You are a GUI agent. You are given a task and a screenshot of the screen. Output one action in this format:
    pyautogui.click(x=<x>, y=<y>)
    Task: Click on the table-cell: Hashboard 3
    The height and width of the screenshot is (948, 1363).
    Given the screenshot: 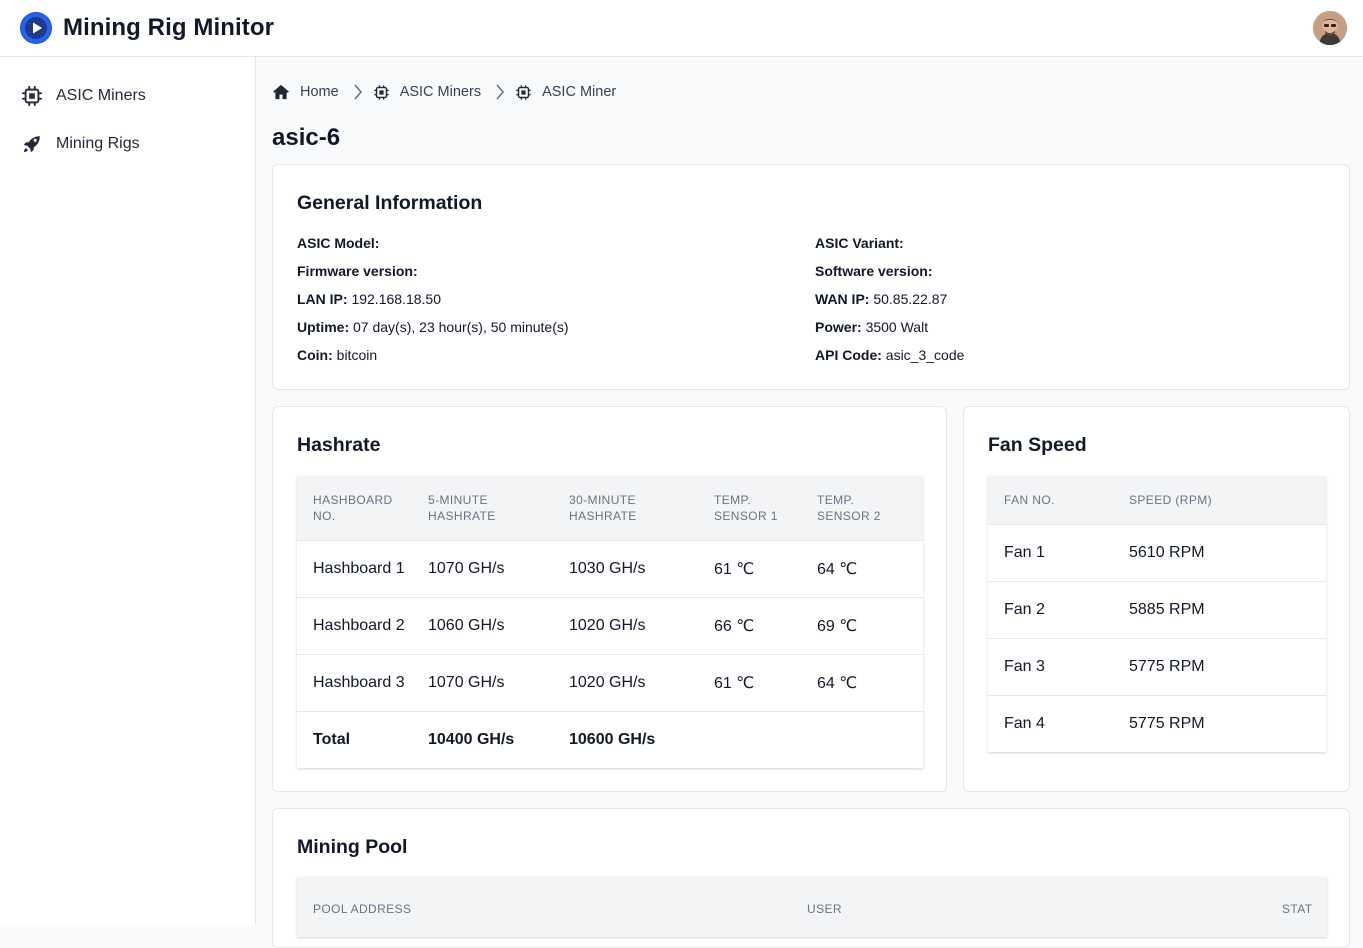 What is the action you would take?
    pyautogui.click(x=362, y=682)
    